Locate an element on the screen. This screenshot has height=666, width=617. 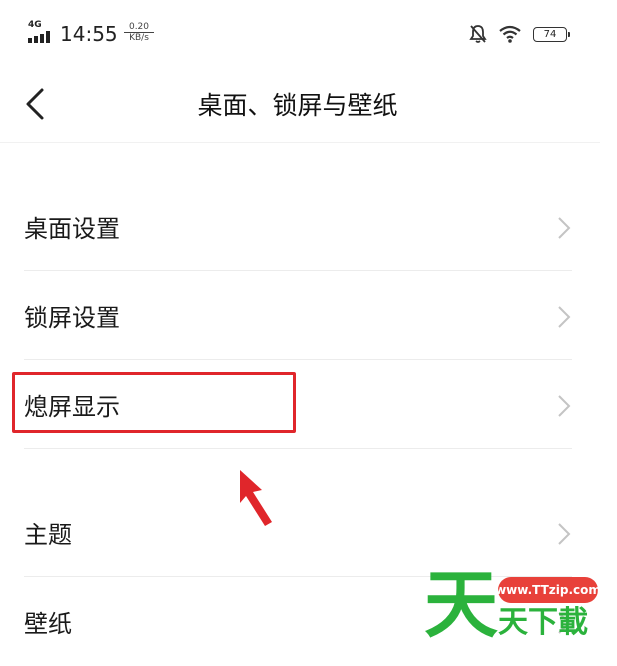
menu-item-label: 桌面设置 is located at coordinates (72, 229).